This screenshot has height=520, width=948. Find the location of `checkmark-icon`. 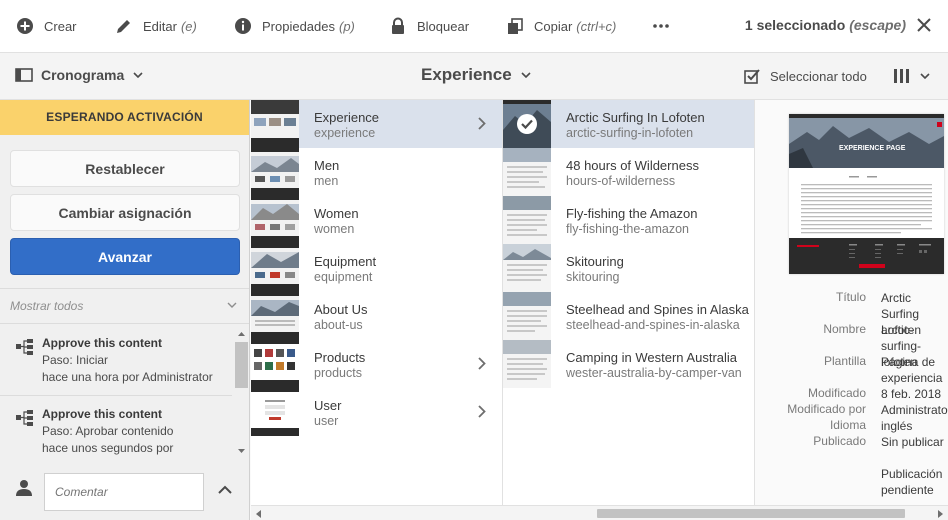

checkmark-icon is located at coordinates (527, 124).